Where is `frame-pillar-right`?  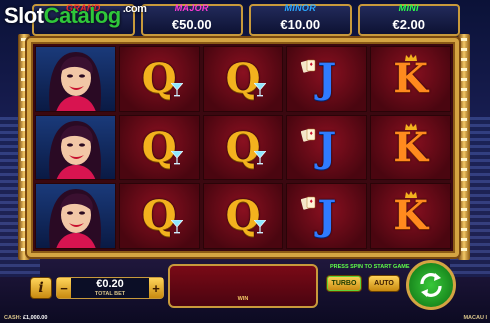
frame-pillar-right is located at coordinates (464, 147).